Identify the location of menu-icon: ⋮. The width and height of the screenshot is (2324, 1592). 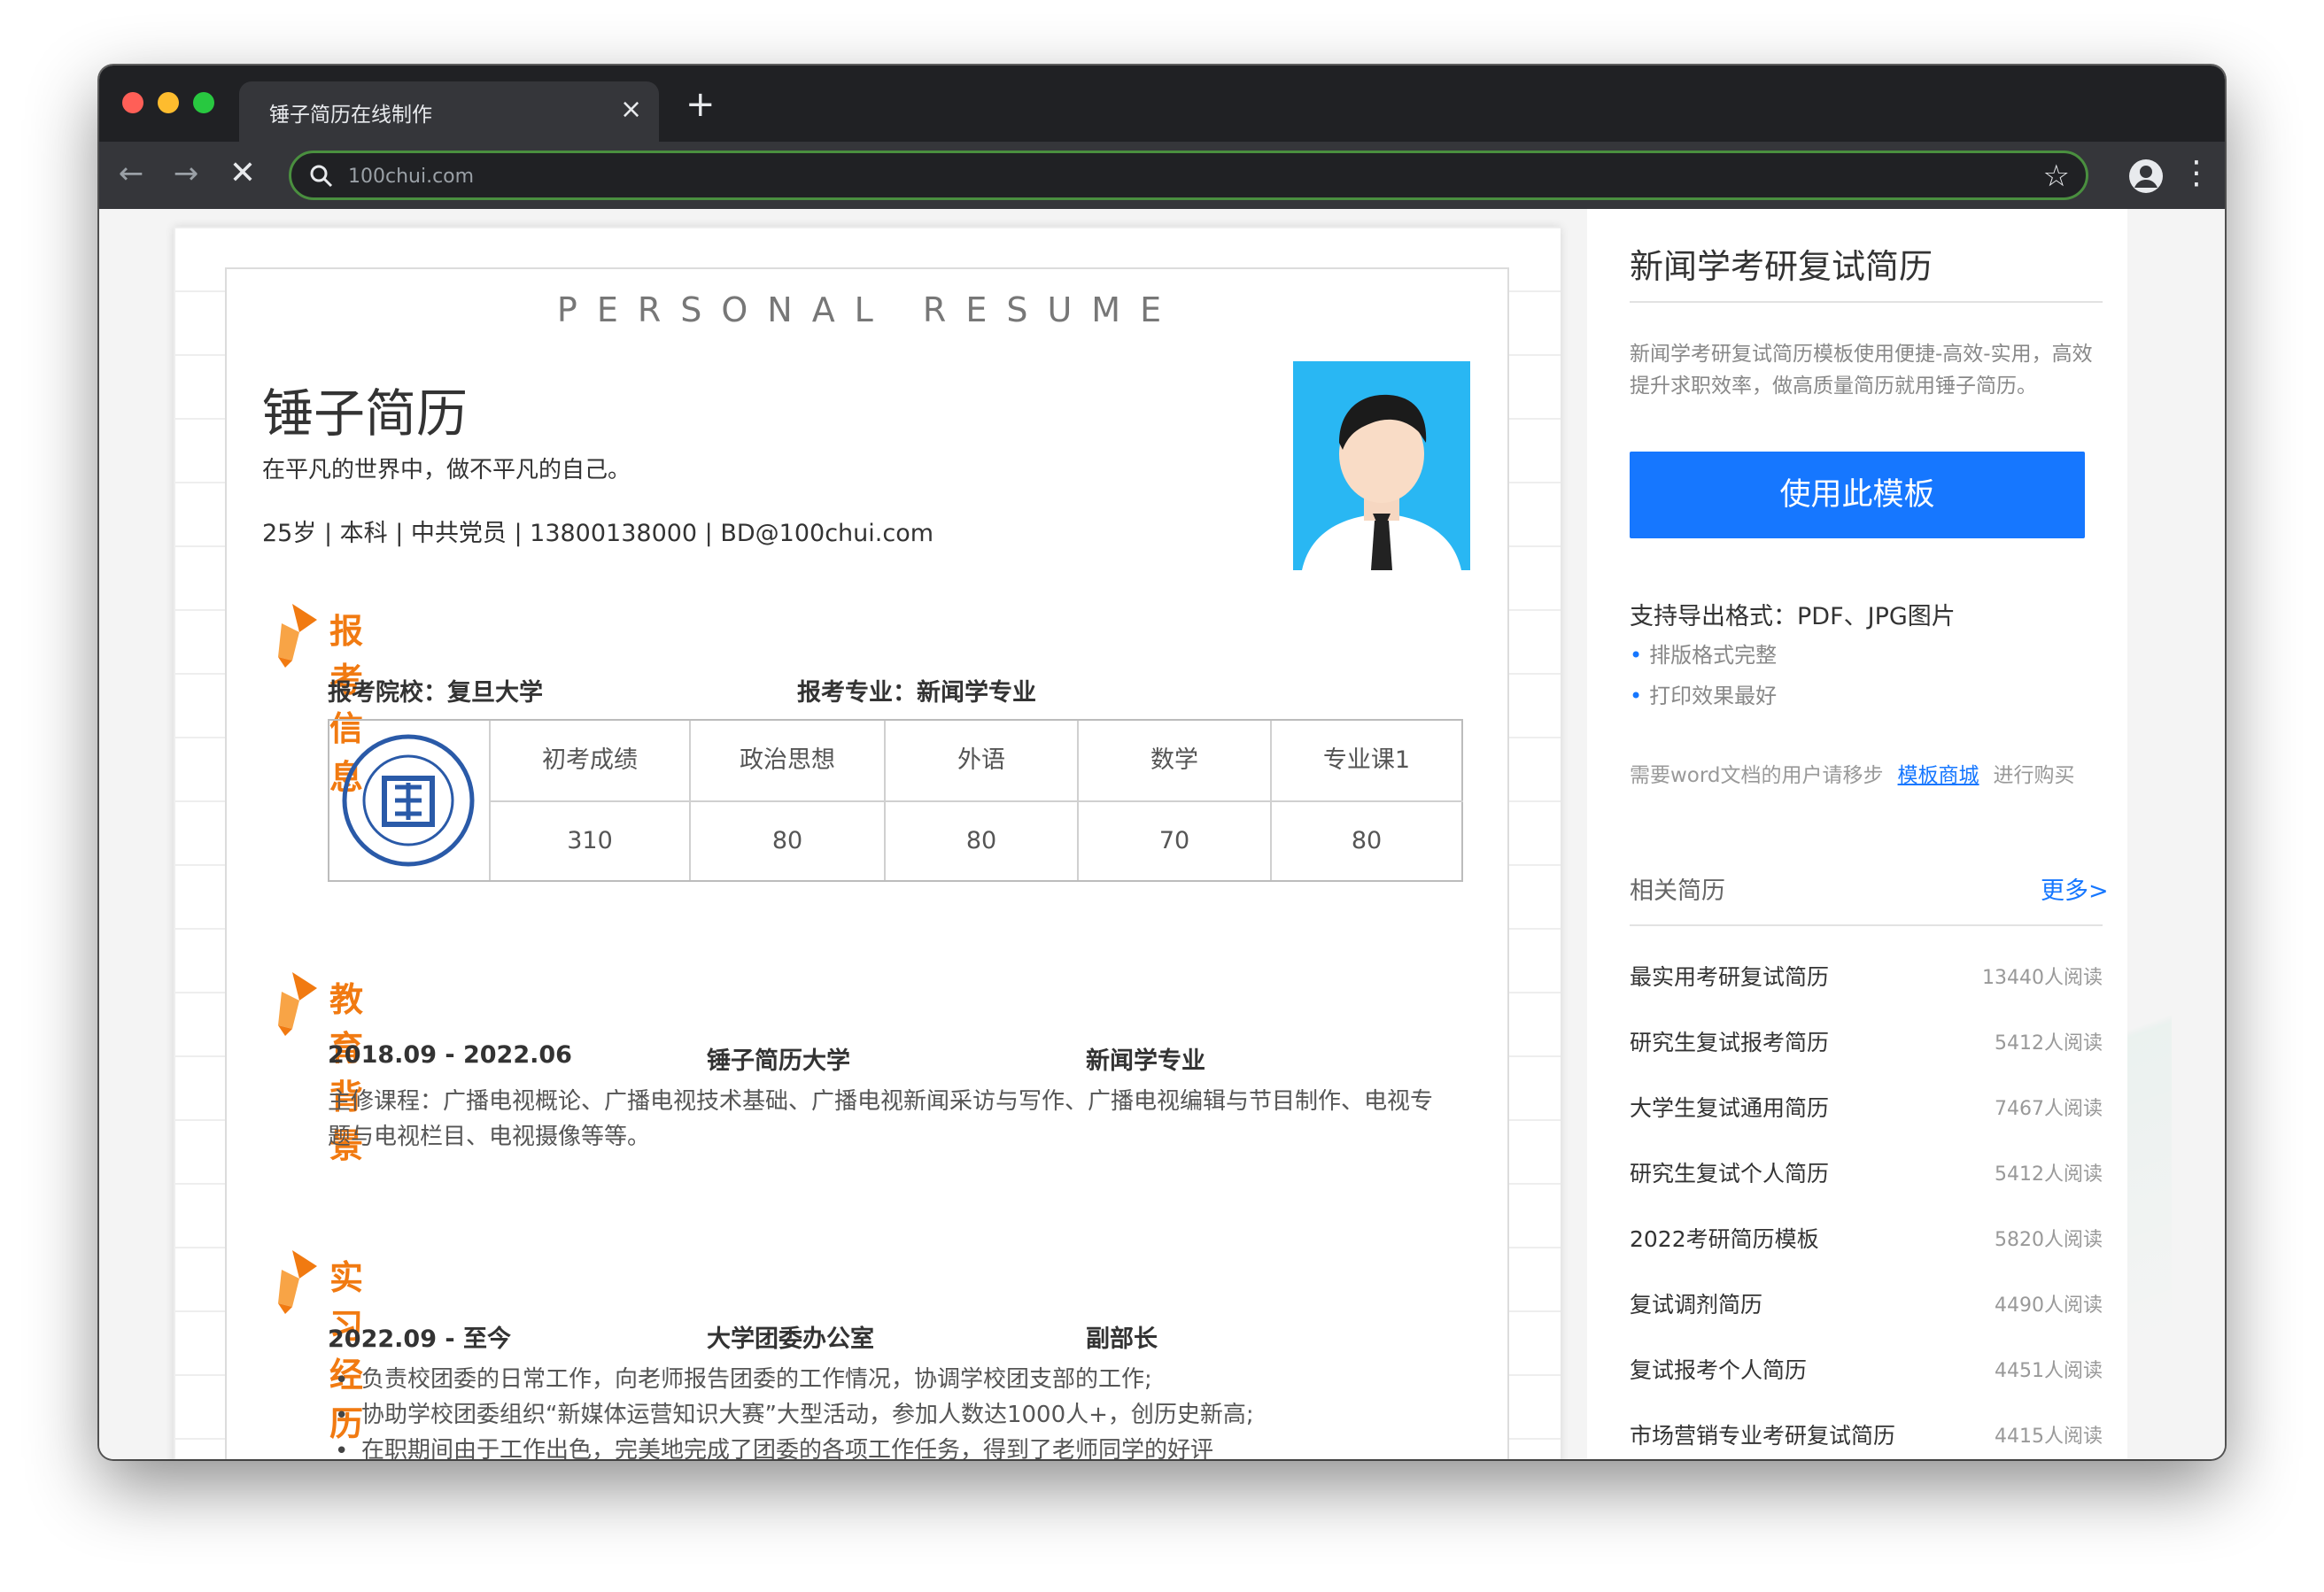
(2196, 173).